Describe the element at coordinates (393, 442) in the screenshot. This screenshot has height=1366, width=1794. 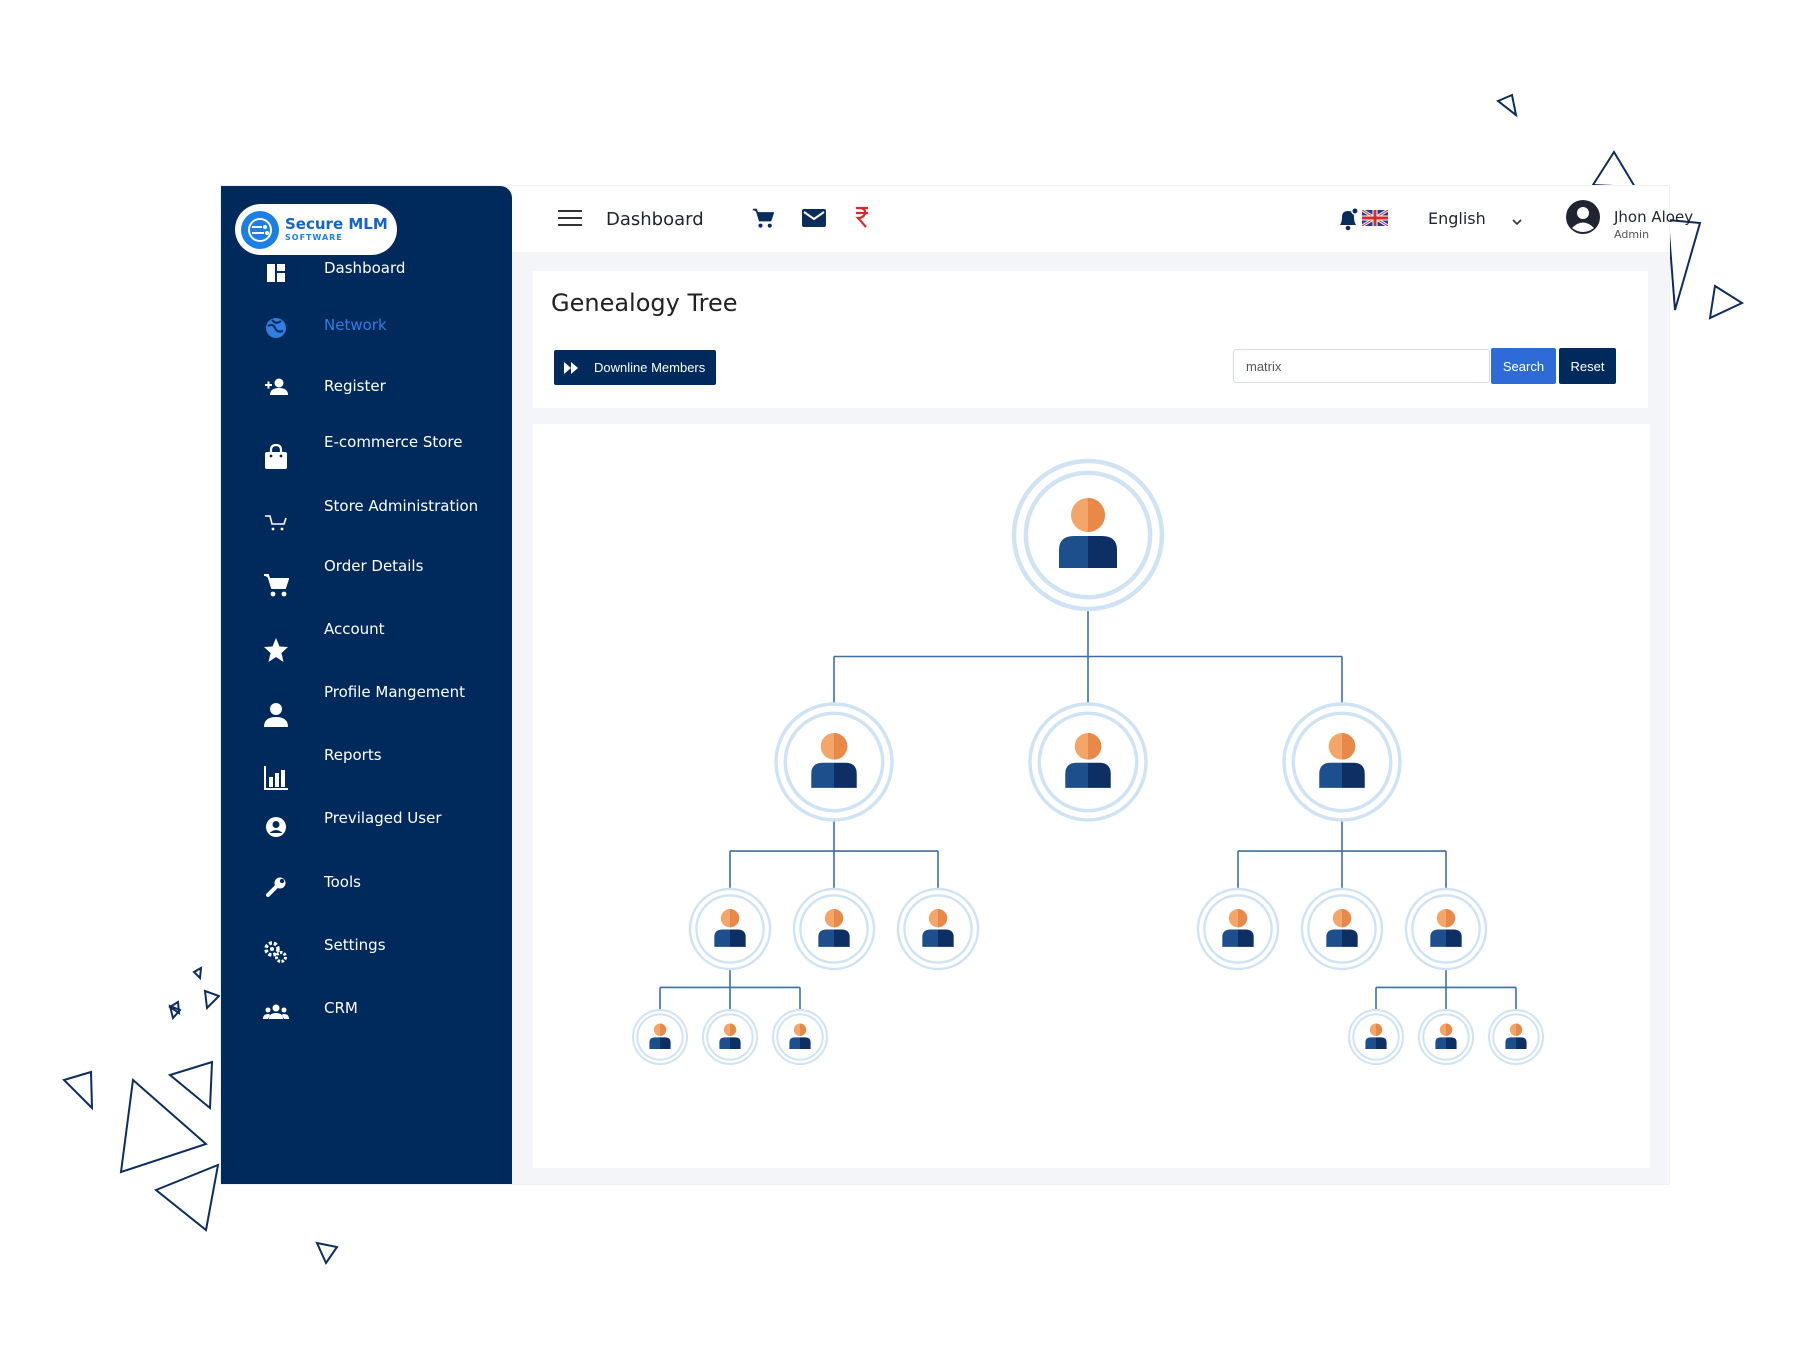
I see `sidebar-item-label: E-commerce Store` at that location.